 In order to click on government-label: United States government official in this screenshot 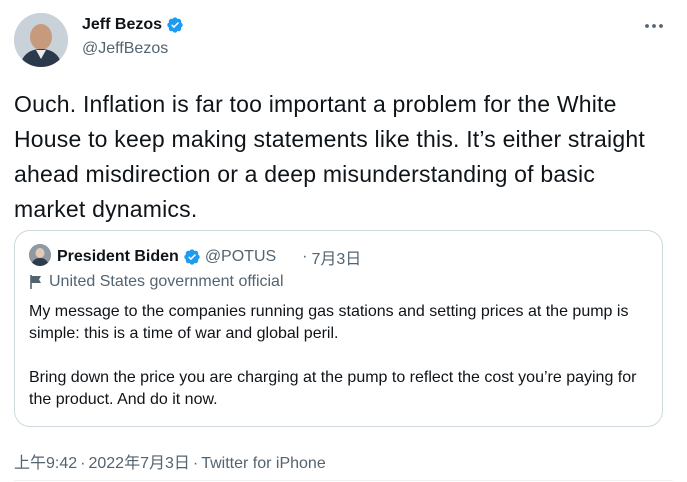, I will do `click(156, 282)`.